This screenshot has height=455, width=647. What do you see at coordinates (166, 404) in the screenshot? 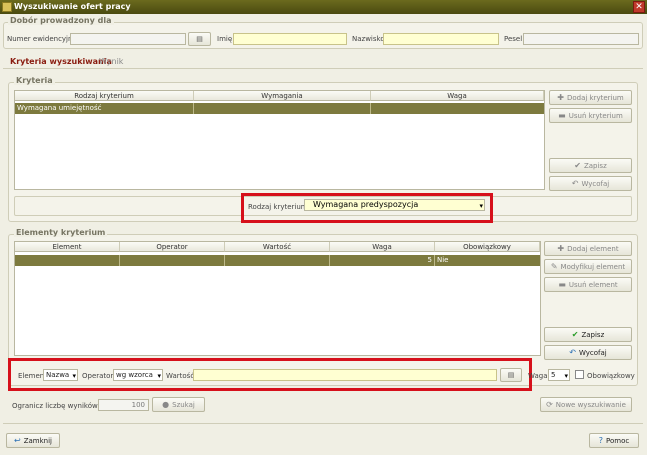
I see `search-icon: ●` at bounding box center [166, 404].